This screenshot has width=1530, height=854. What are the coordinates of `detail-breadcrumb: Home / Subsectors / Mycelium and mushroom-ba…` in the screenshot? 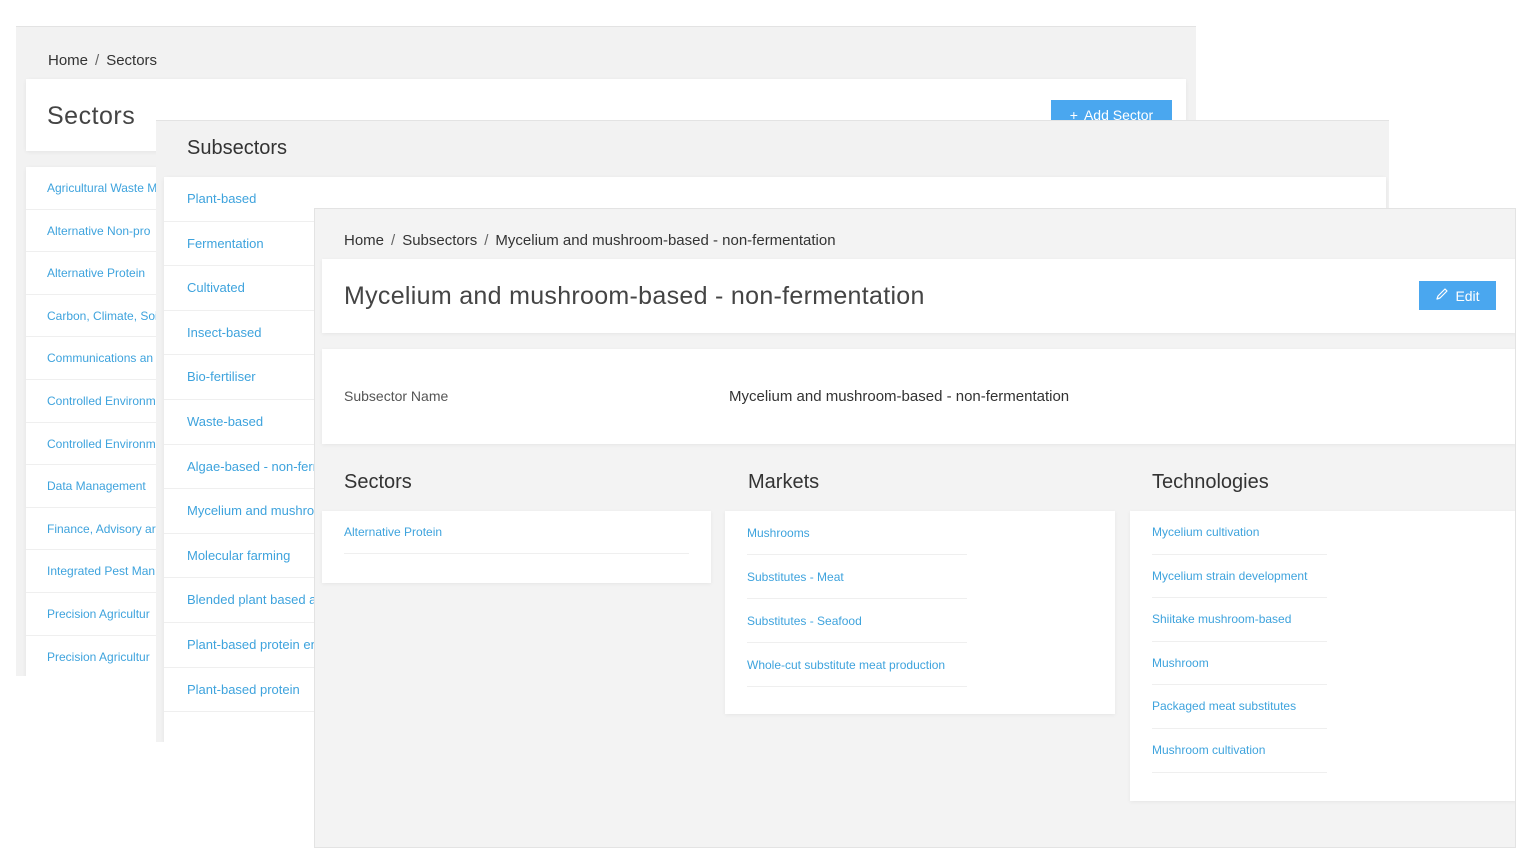 It's located at (590, 240).